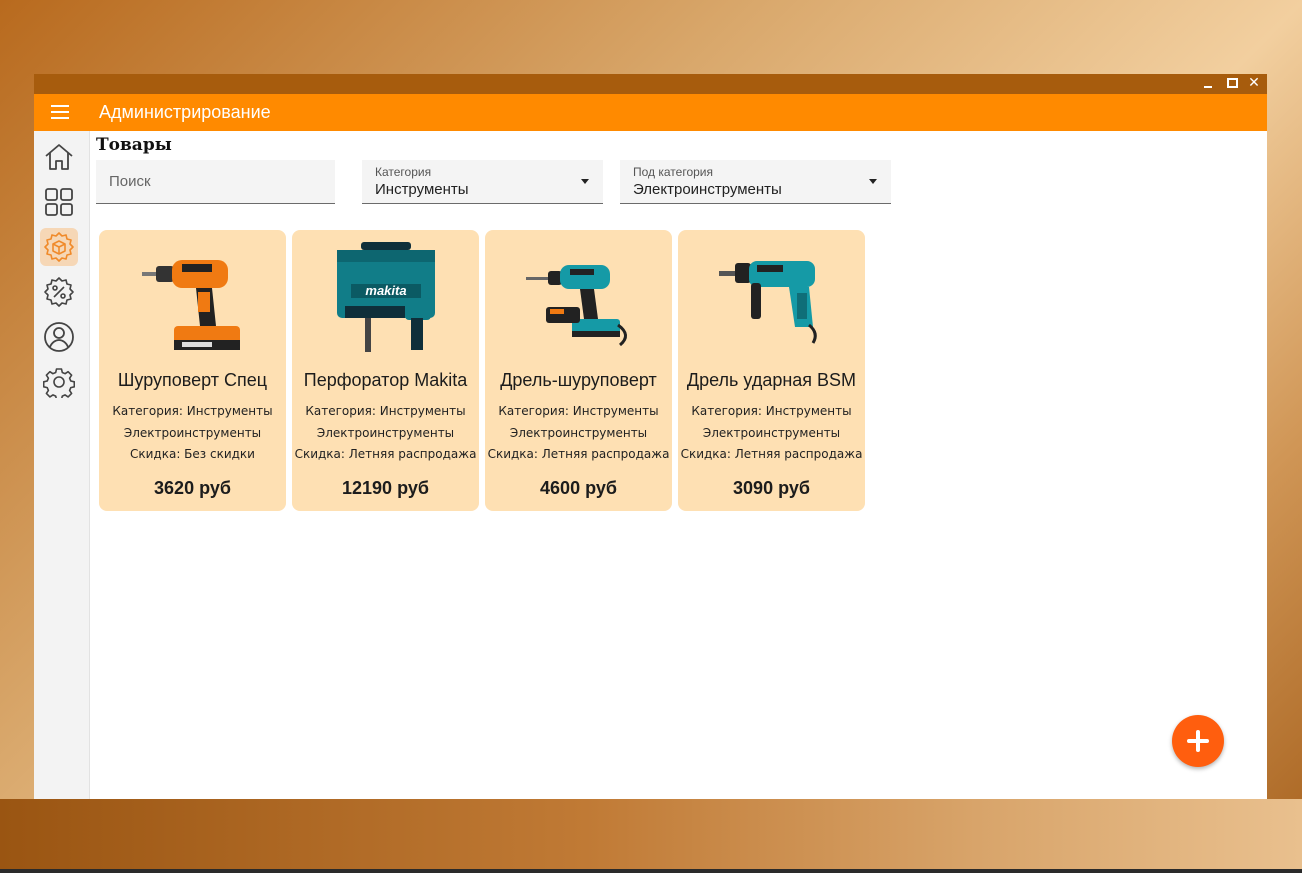 This screenshot has height=873, width=1302. I want to click on sidebar-item-products, so click(59, 247).